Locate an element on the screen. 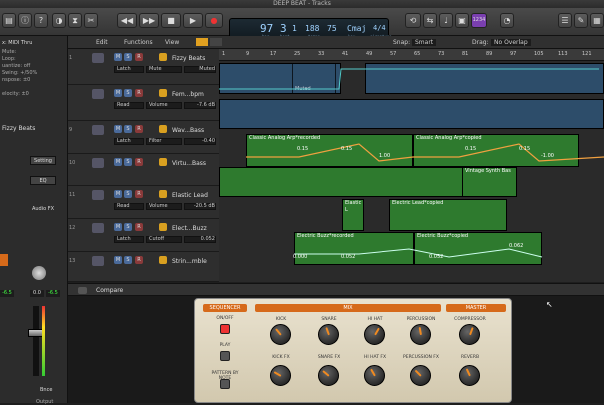 The image size is (604, 405). track-name: Elect...Buzz is located at coordinates (189, 228).